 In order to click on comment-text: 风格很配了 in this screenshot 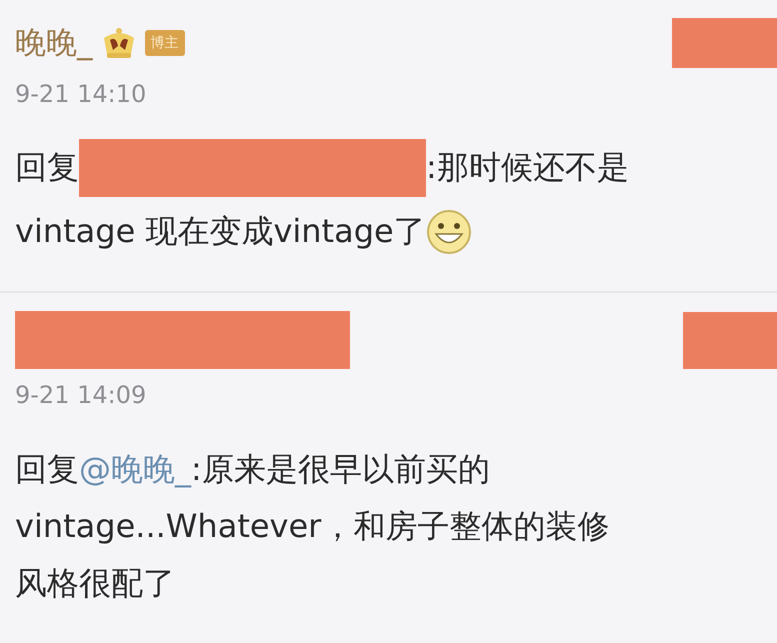, I will do `click(95, 583)`.